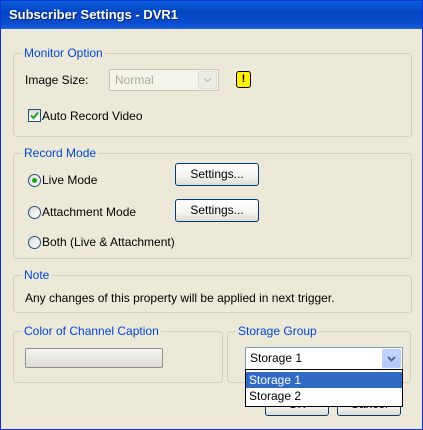  Describe the element at coordinates (34, 212) in the screenshot. I see `attachment-mode-radio` at that location.